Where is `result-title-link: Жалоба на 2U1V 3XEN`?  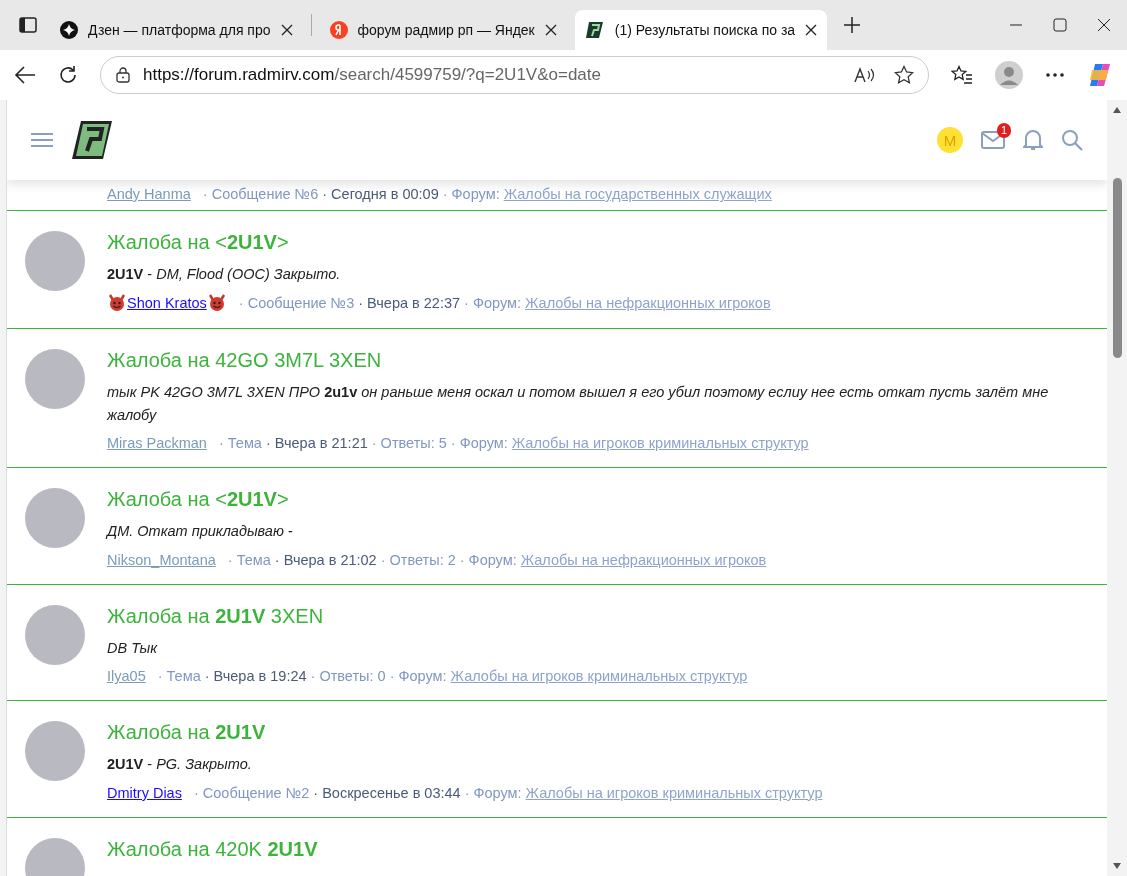
result-title-link: Жалоба на 2U1V 3XEN is located at coordinates (598, 616).